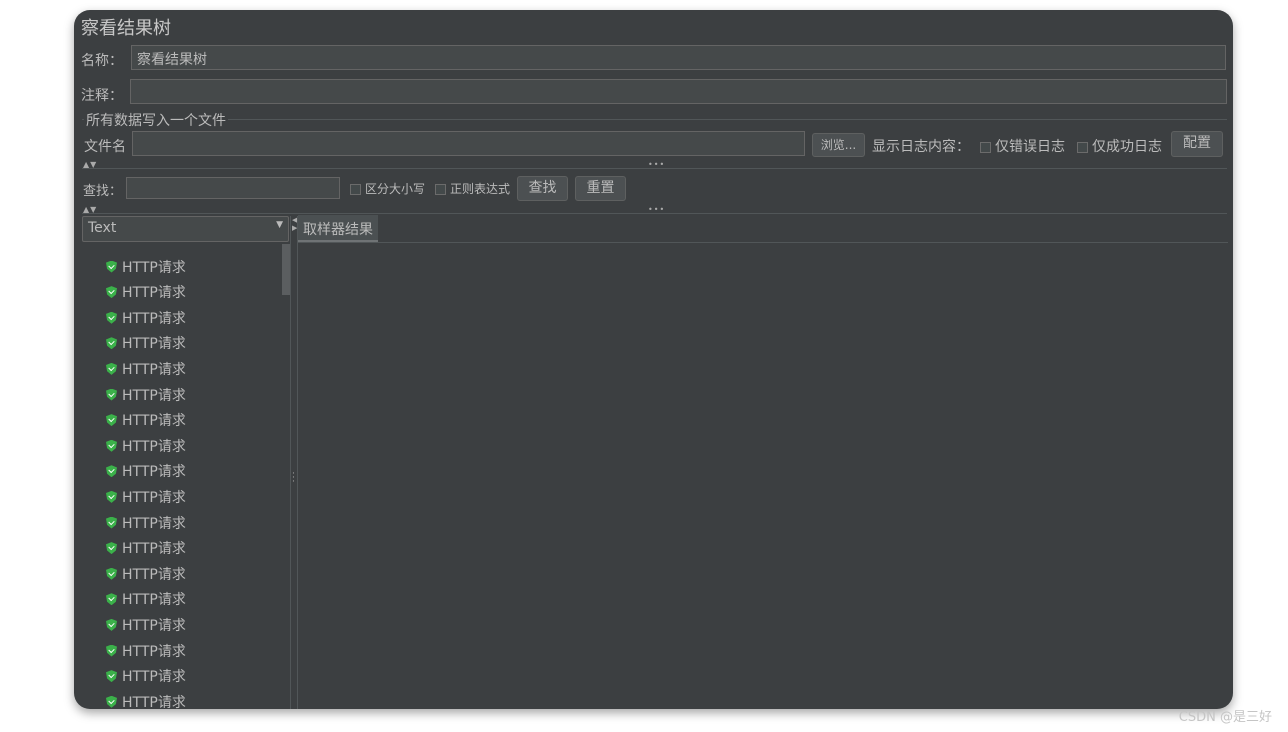  Describe the element at coordinates (1225, 717) in the screenshot. I see `watermark: CSDN @是三好` at that location.